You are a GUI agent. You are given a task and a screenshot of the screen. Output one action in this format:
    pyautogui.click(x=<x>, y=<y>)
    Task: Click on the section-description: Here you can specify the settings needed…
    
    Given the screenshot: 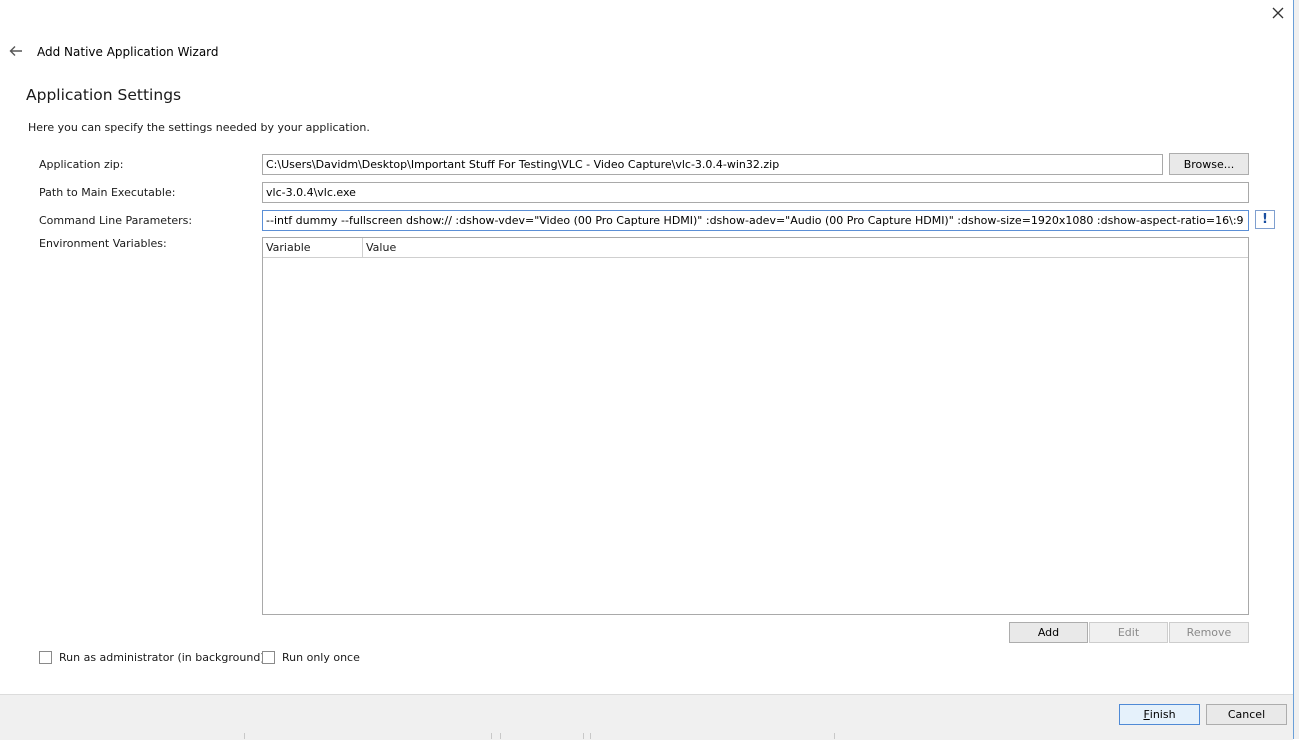 What is the action you would take?
    pyautogui.click(x=199, y=127)
    